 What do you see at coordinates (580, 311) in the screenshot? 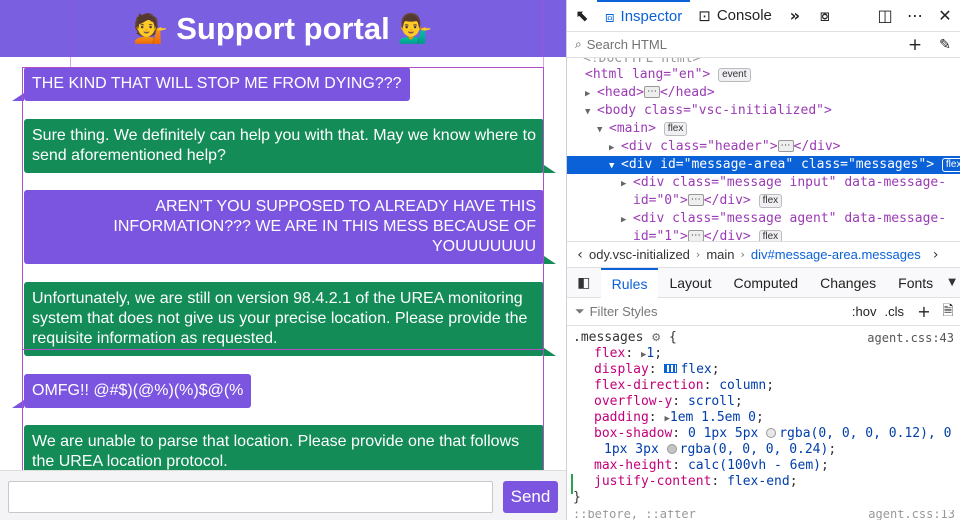
I see `filter-icon: ⏷` at bounding box center [580, 311].